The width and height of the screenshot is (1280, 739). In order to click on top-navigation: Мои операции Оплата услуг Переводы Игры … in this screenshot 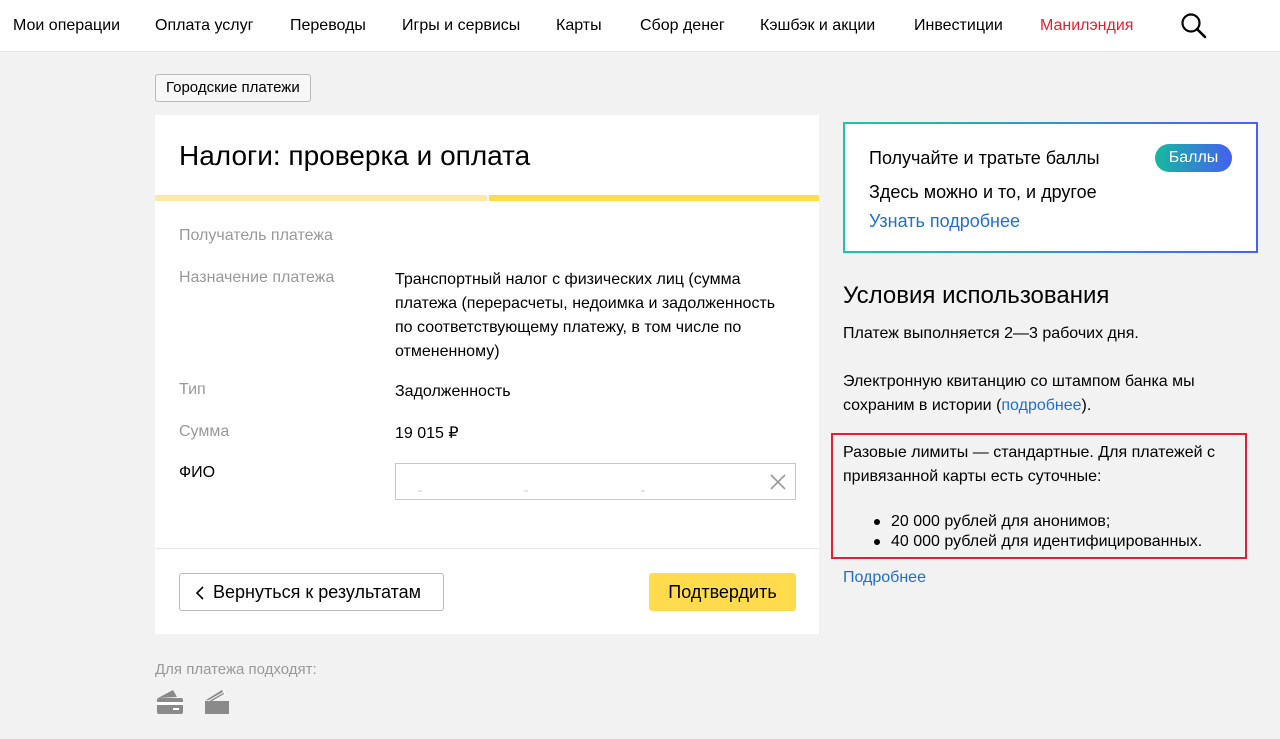, I will do `click(640, 26)`.